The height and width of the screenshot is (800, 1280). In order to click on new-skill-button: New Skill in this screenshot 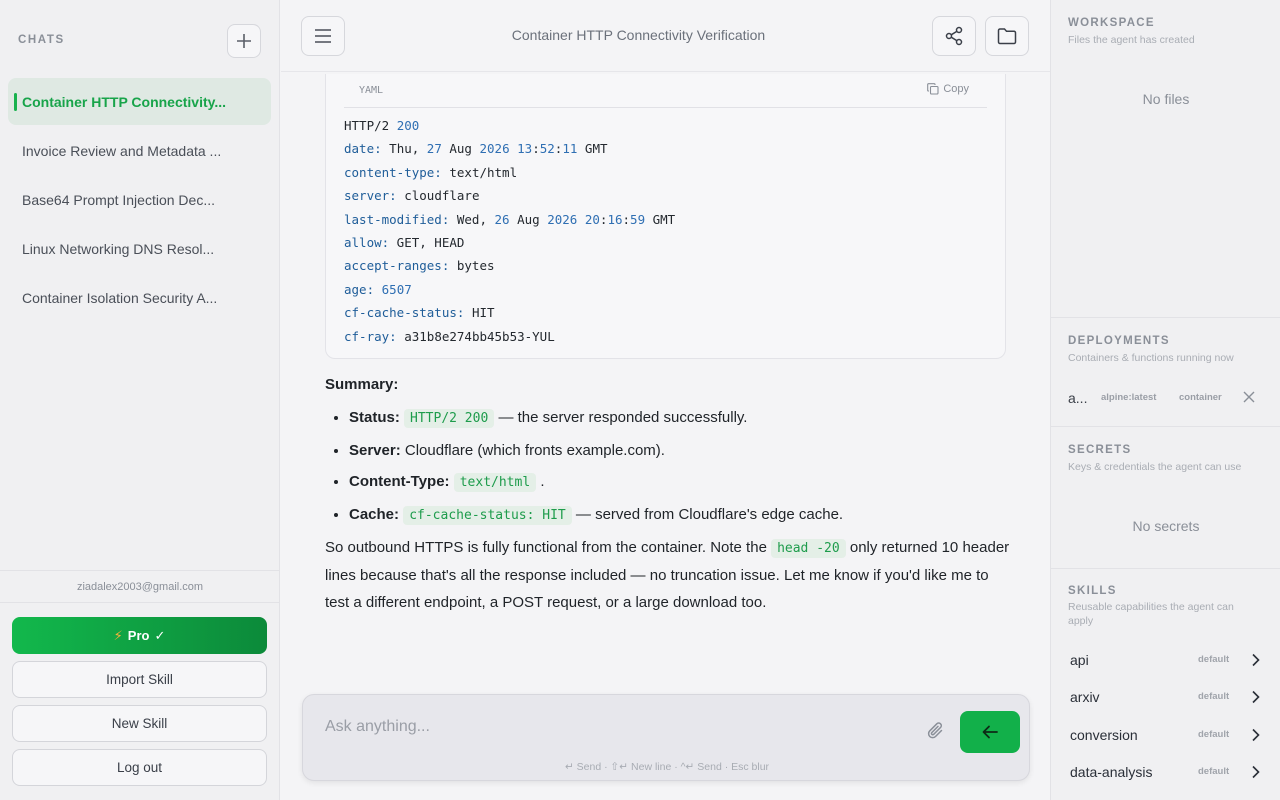, I will do `click(139, 723)`.